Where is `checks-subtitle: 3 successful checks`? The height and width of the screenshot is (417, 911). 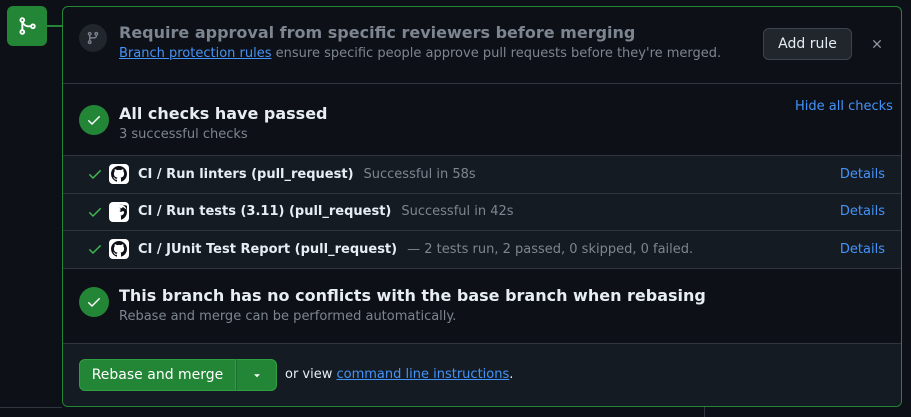
checks-subtitle: 3 successful checks is located at coordinates (183, 134).